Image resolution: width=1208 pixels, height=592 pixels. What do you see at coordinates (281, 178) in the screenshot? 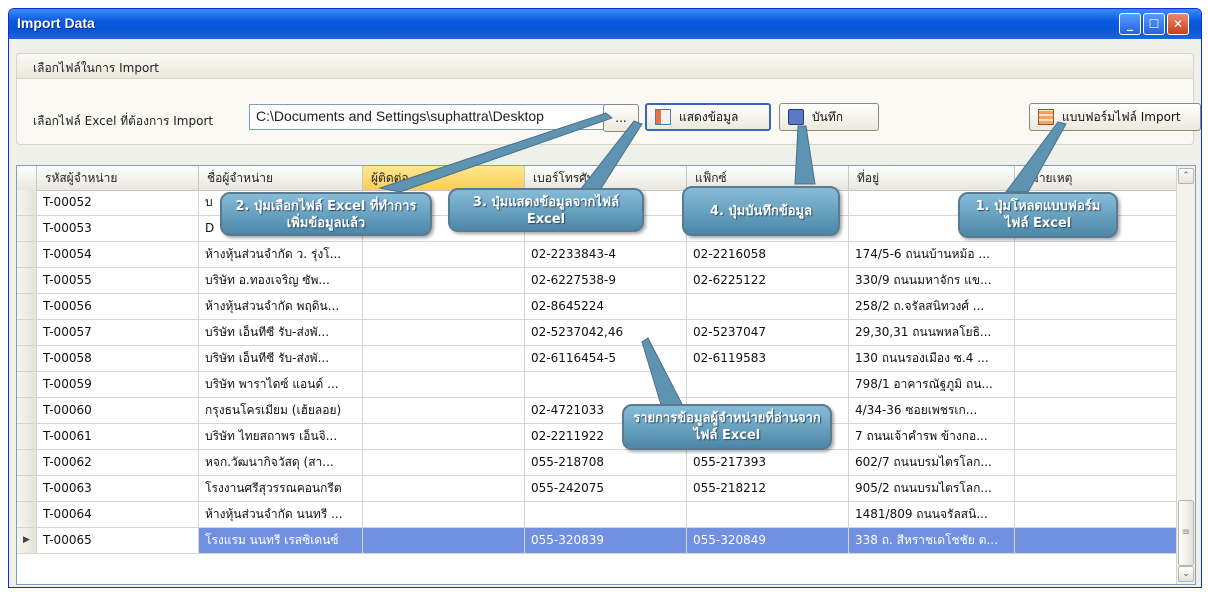
I see `col-name: ชื่อผู้จำหน่าย` at bounding box center [281, 178].